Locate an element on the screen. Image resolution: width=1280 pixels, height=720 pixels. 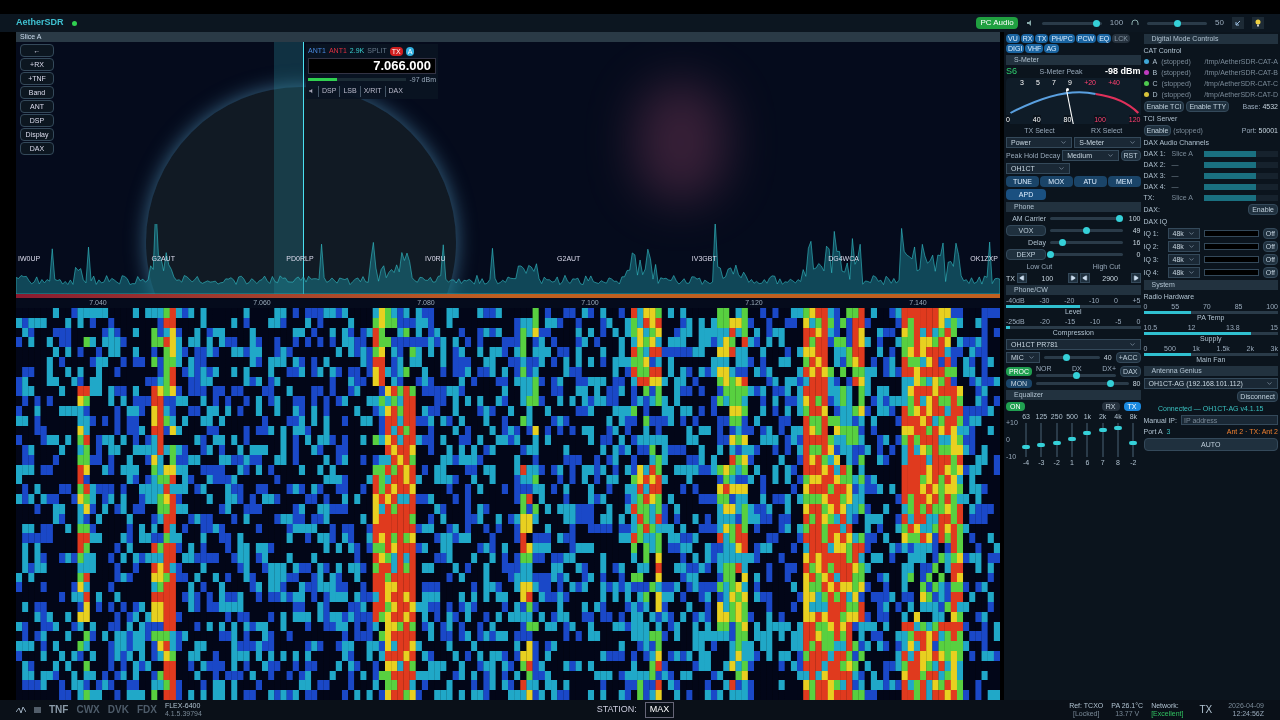
app-title: AetherSDR is located at coordinates (40, 23).